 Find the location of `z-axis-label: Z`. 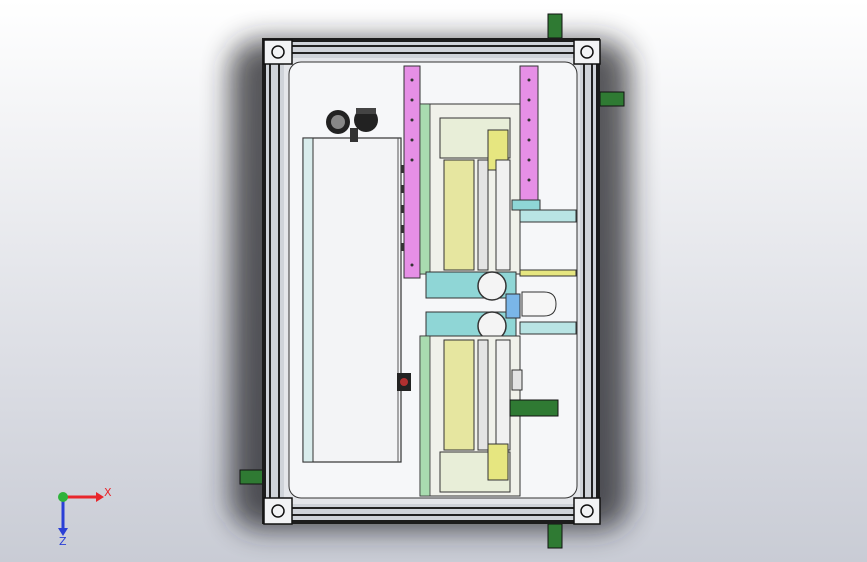

z-axis-label: Z is located at coordinates (63, 541).